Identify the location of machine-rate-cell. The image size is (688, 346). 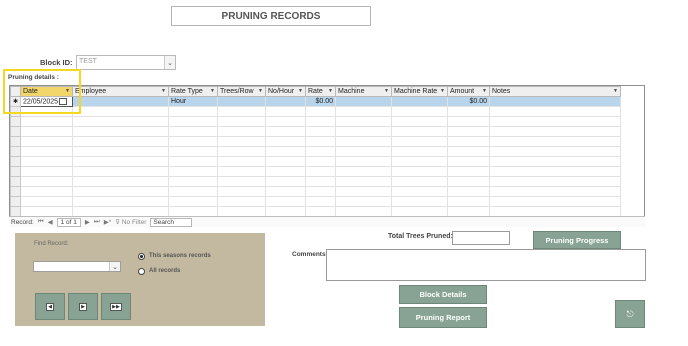
(419, 101).